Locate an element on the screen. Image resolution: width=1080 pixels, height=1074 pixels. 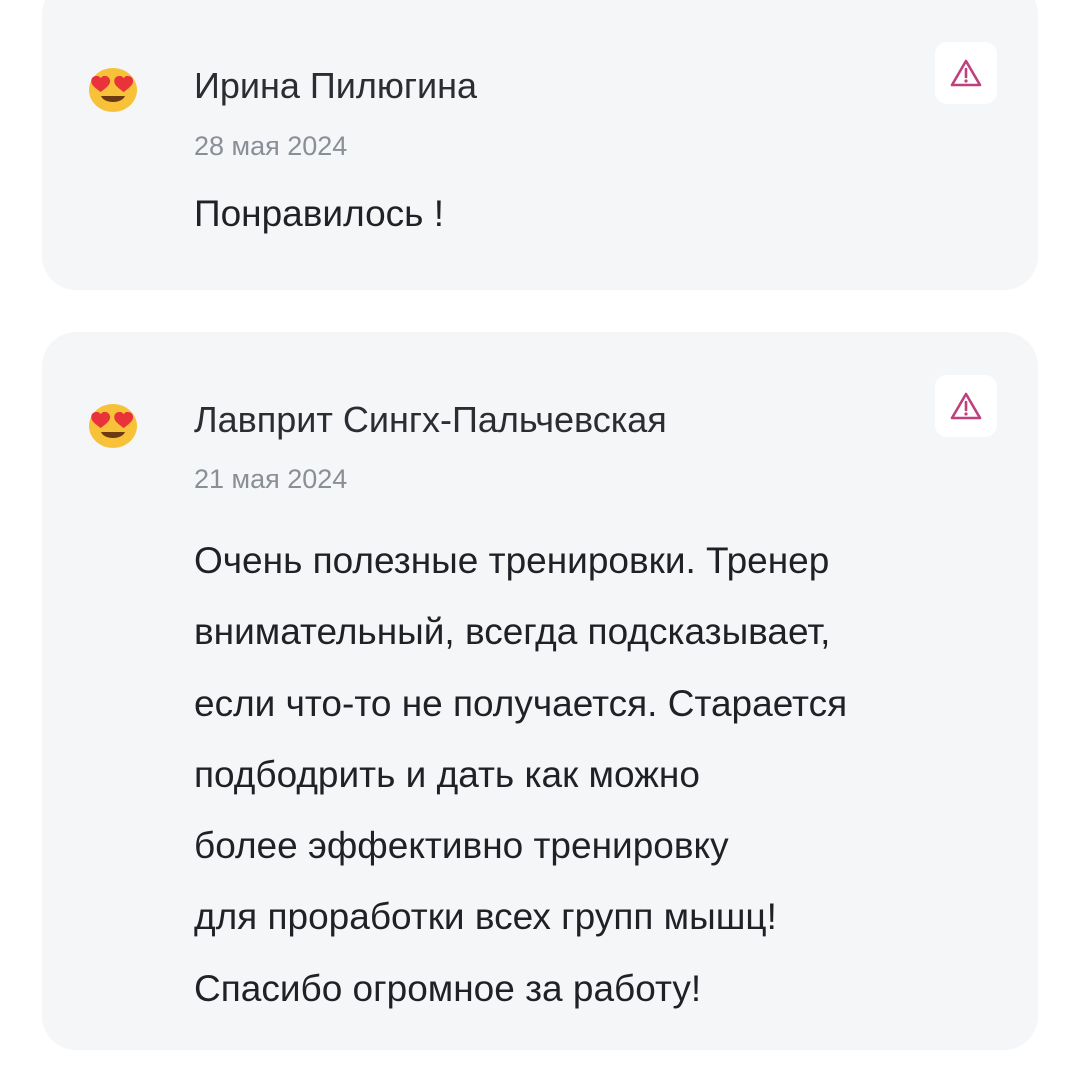
review-author: Ирина Пилюгина is located at coordinates (336, 85).